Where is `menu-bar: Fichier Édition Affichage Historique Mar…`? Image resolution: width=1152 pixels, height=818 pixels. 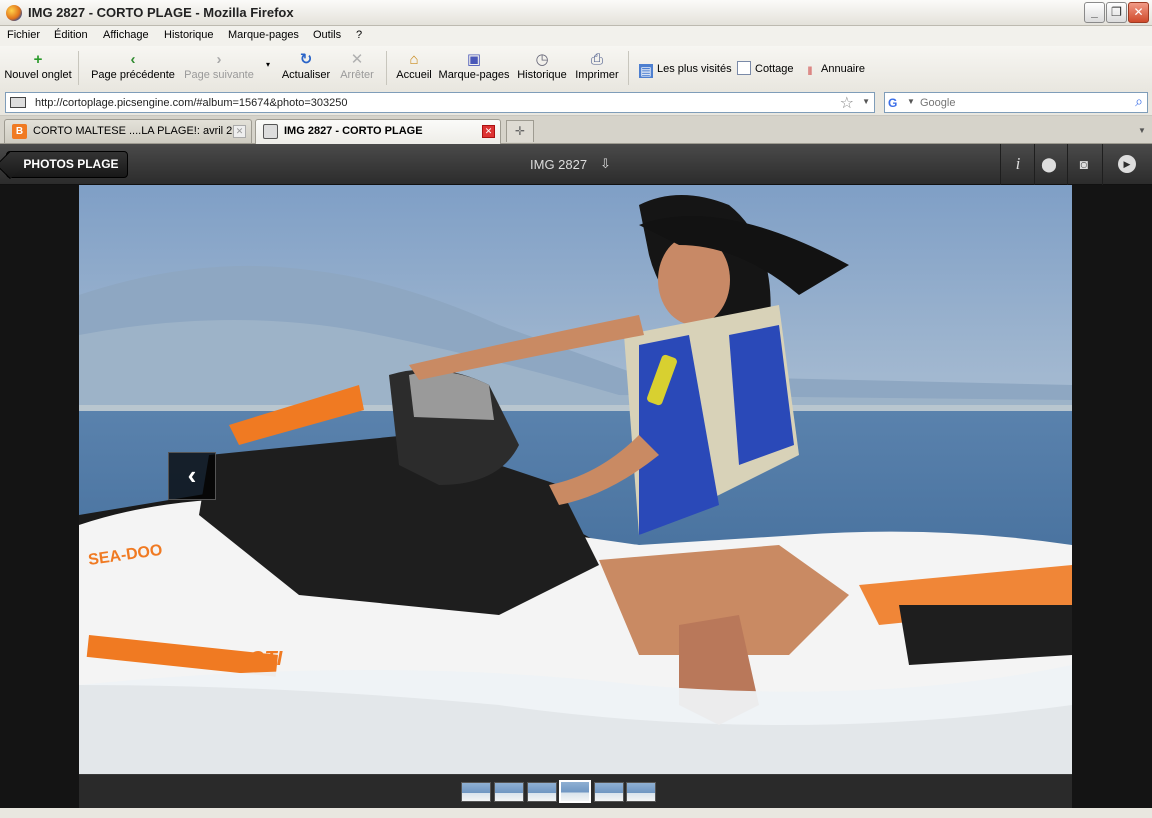 menu-bar: Fichier Édition Affichage Historique Mar… is located at coordinates (576, 36).